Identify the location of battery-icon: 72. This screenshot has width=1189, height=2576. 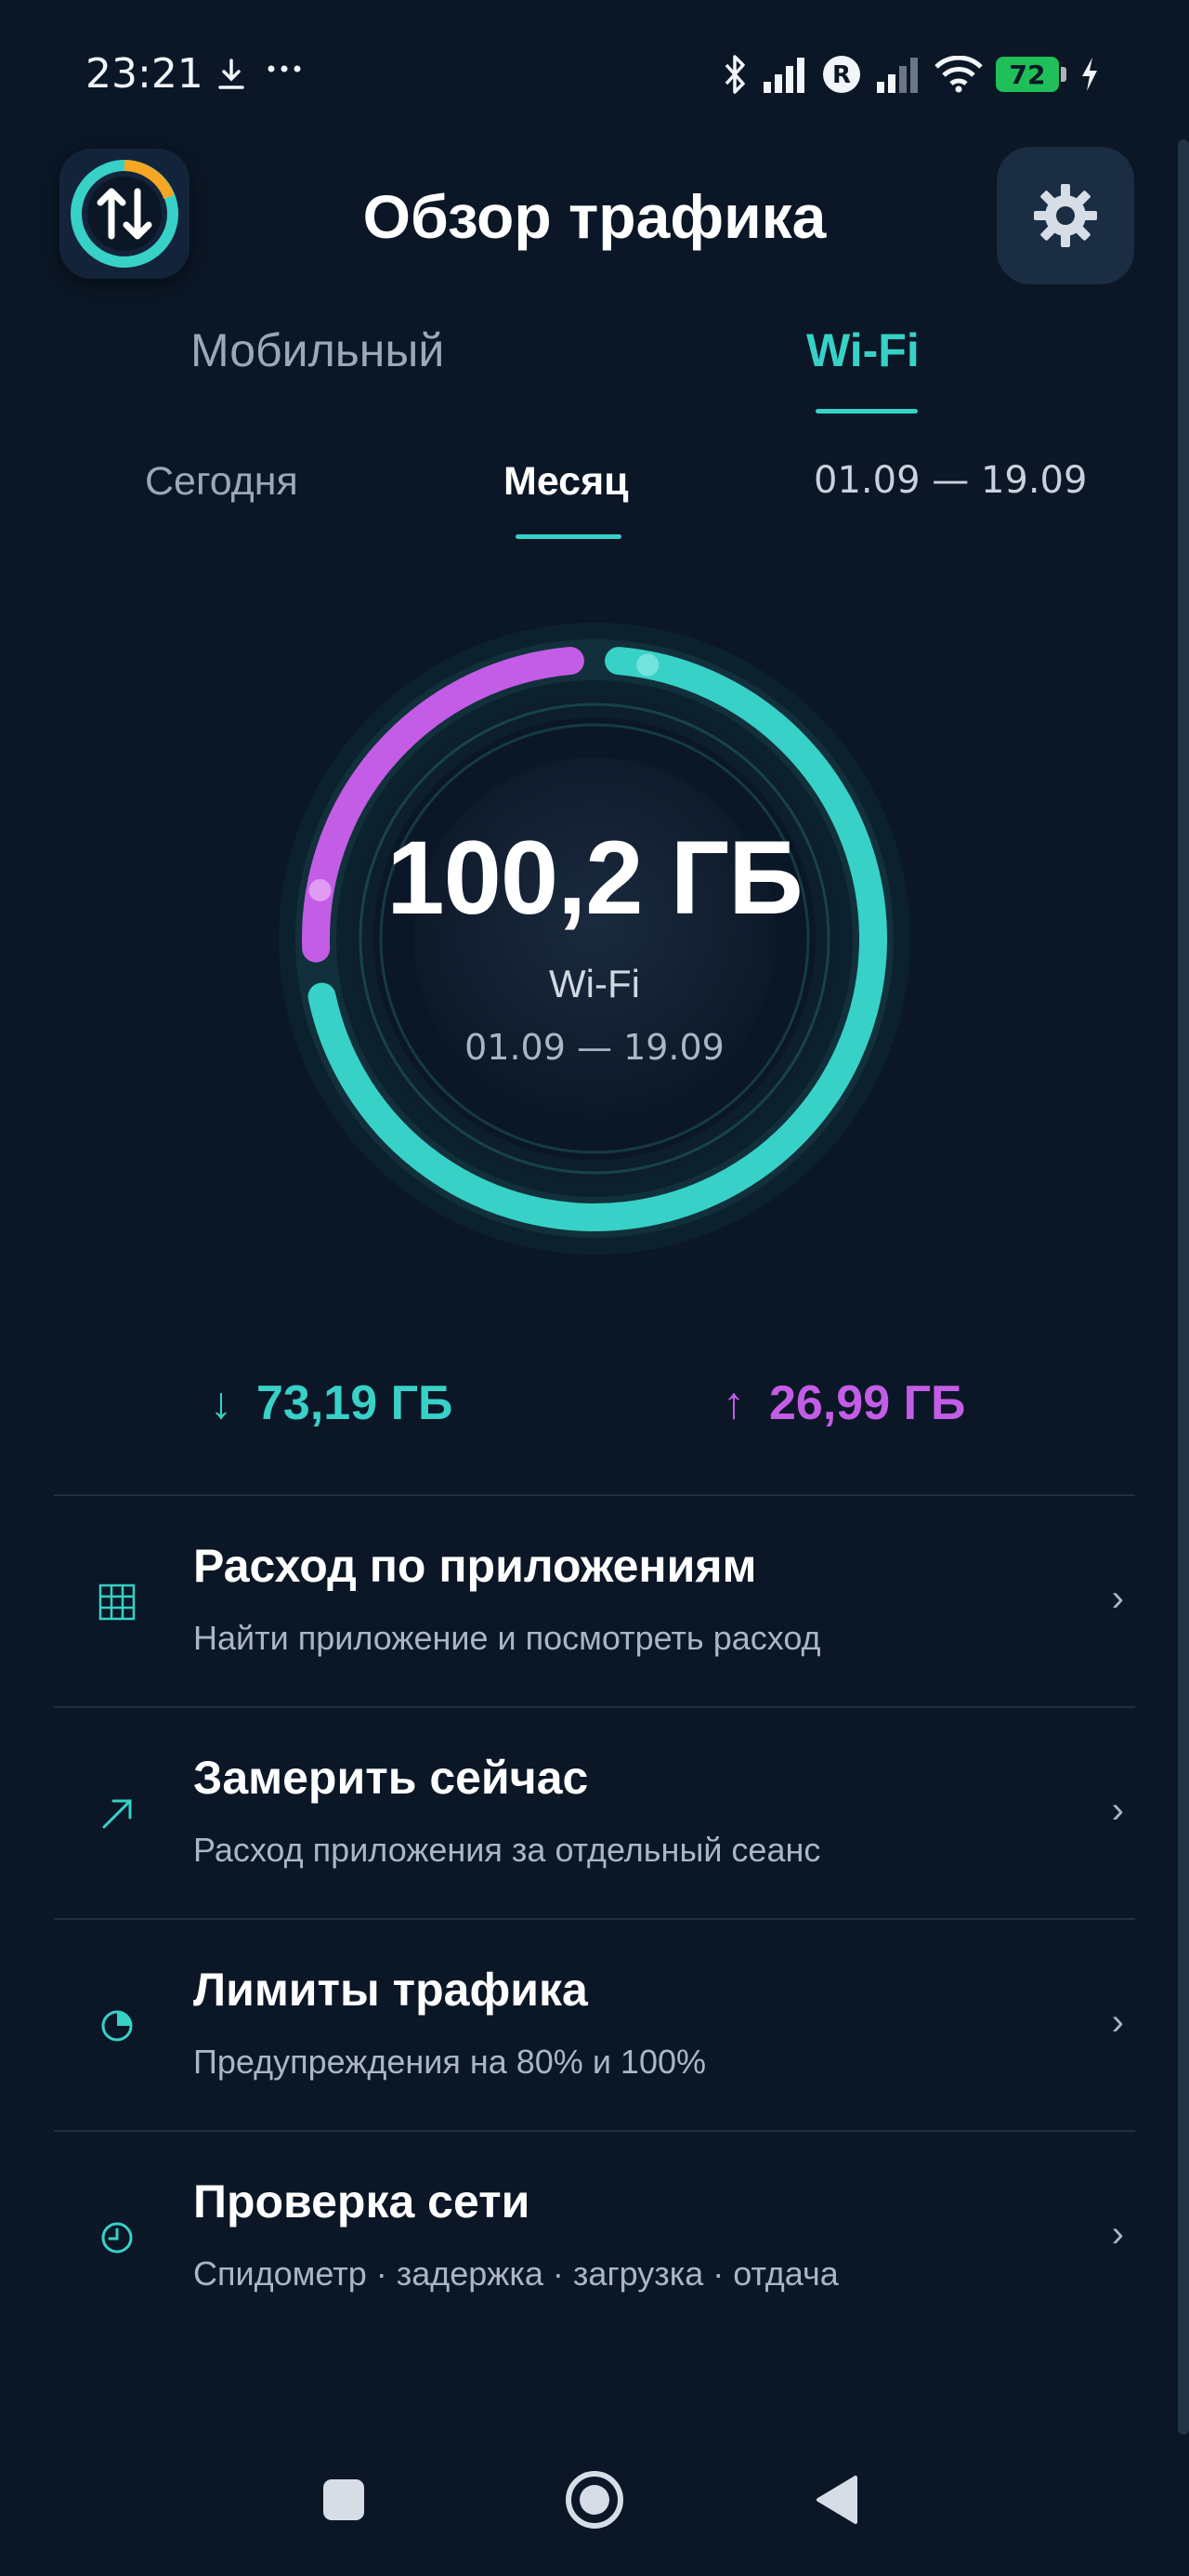
(1031, 74).